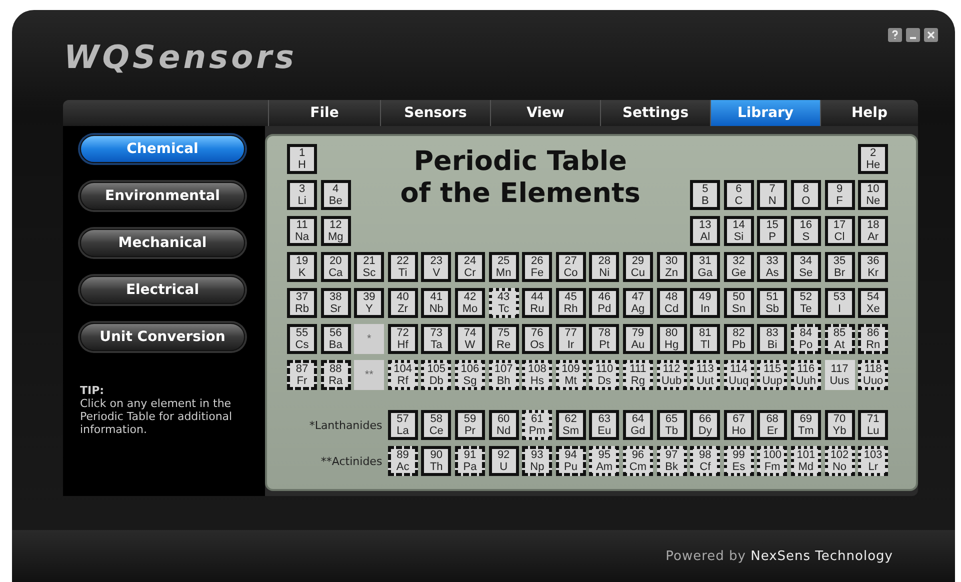 This screenshot has height=582, width=961. I want to click on element-cell: 98 Cf, so click(705, 461).